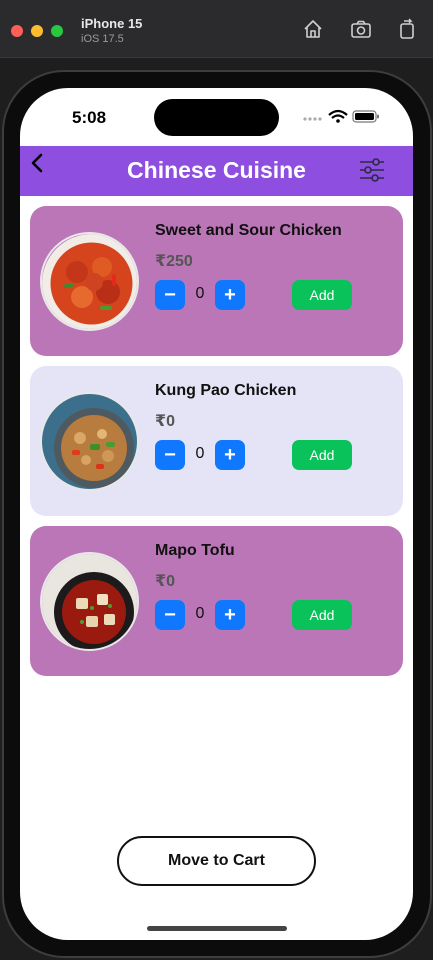 Image resolution: width=433 pixels, height=960 pixels. Describe the element at coordinates (89, 117) in the screenshot. I see `status-time: 5:08` at that location.